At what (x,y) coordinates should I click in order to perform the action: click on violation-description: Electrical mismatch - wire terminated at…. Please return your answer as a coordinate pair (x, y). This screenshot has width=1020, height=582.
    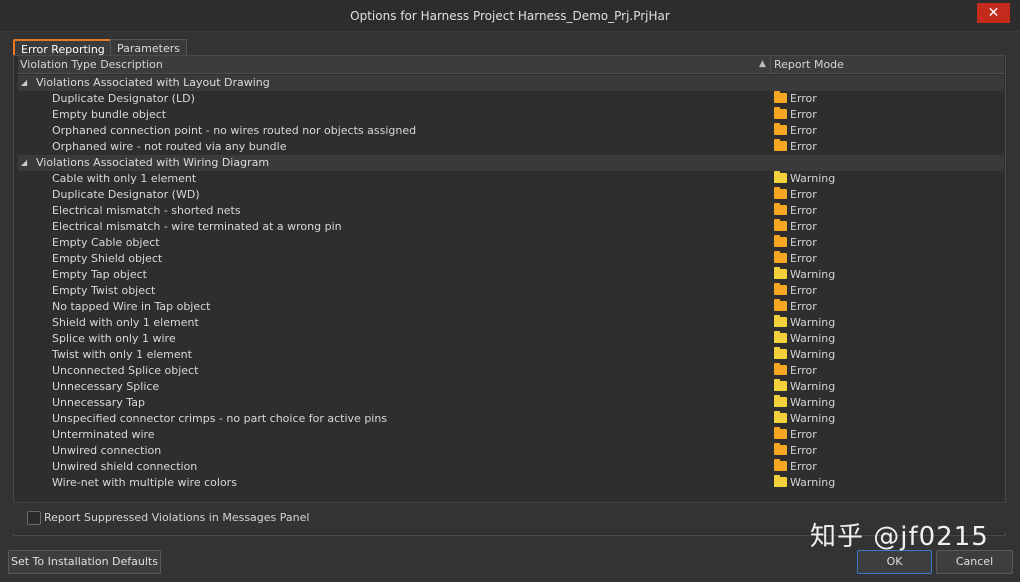
    Looking at the image, I should click on (197, 226).